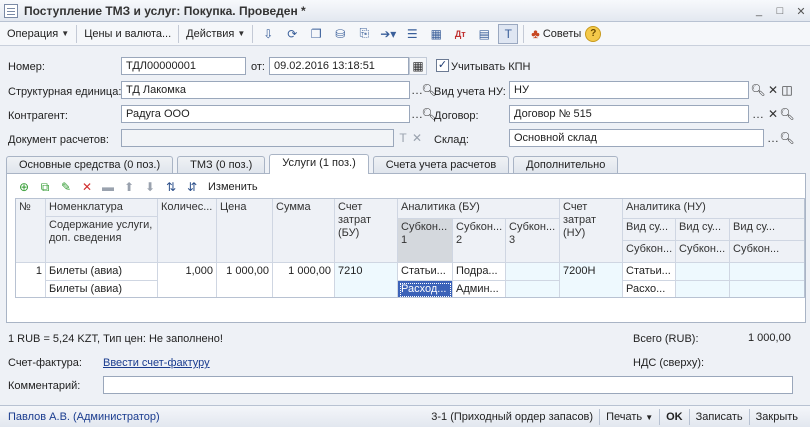  I want to click on enter-invoice-link: Ввести счет-фактуру, so click(156, 363).